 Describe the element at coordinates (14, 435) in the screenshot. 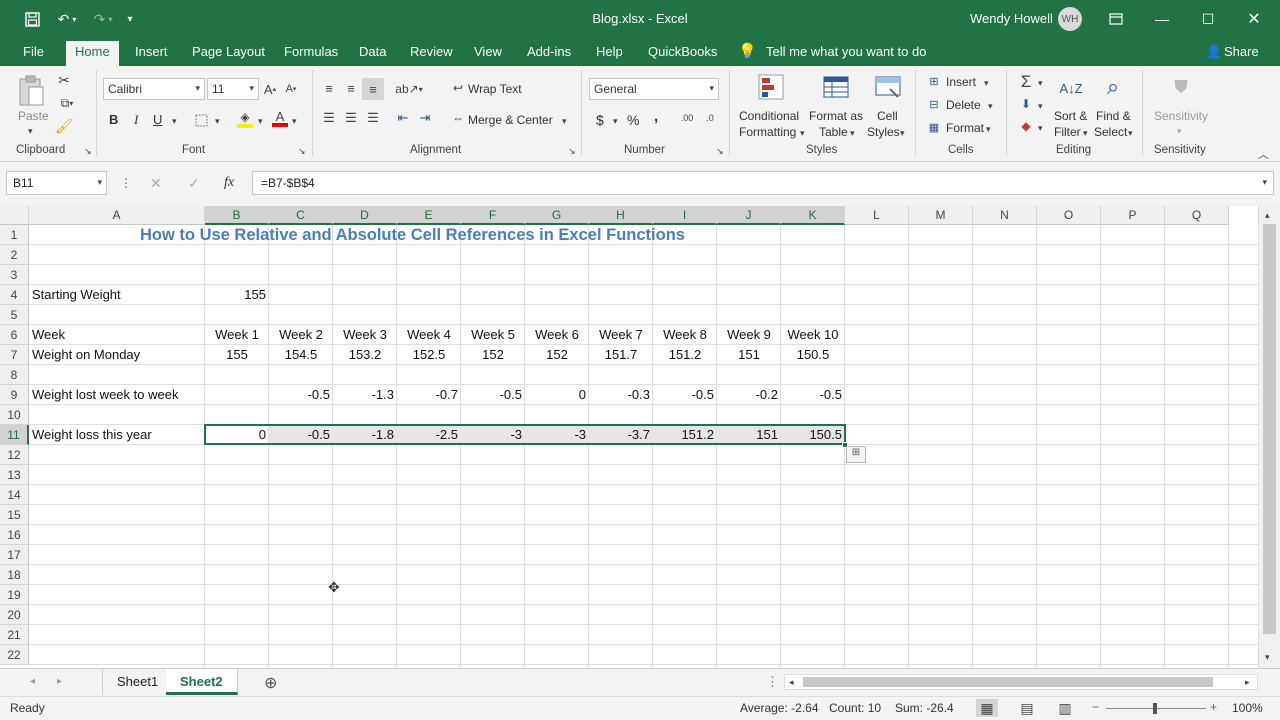

I see `row-header-11: 11` at that location.